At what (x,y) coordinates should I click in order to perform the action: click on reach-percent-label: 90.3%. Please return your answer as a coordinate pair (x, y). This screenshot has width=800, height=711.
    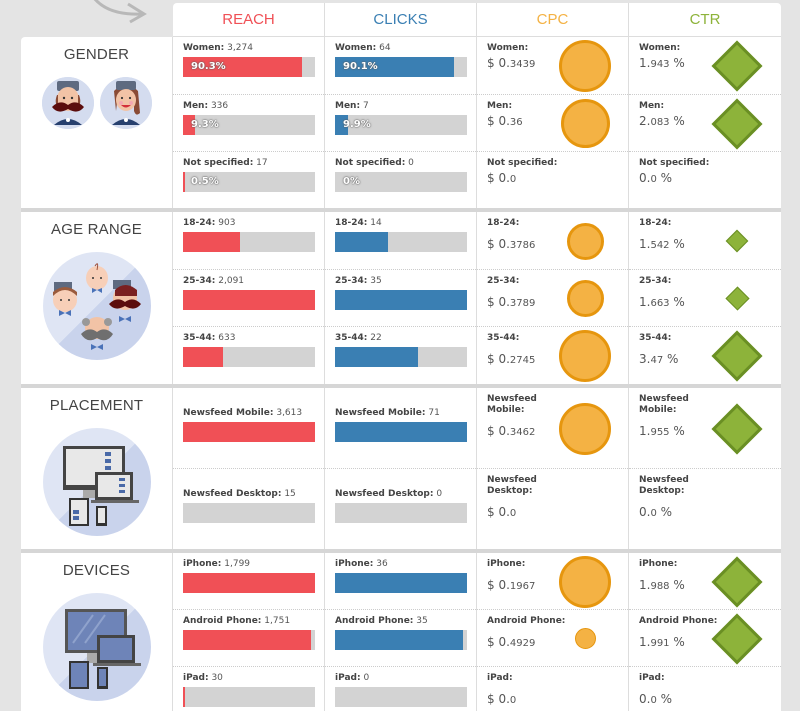
    Looking at the image, I should click on (208, 66).